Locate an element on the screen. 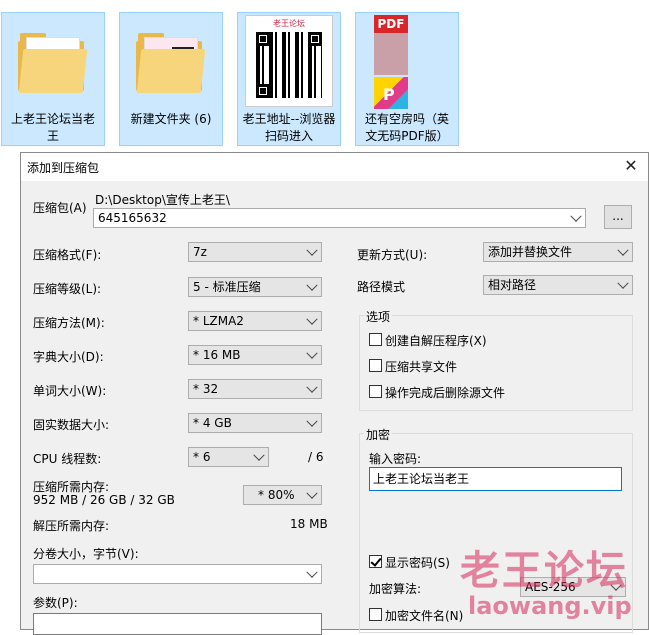 This screenshot has width=649, height=635. params-label: 参数(P): is located at coordinates (55, 603).